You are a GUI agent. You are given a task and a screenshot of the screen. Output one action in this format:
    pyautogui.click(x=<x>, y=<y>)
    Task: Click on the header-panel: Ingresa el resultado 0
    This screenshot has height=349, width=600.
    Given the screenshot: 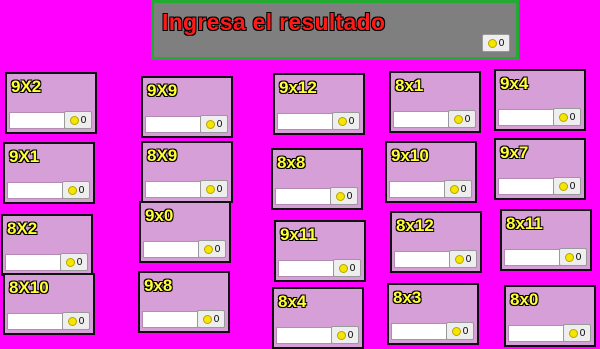 What is the action you would take?
    pyautogui.click(x=335, y=30)
    